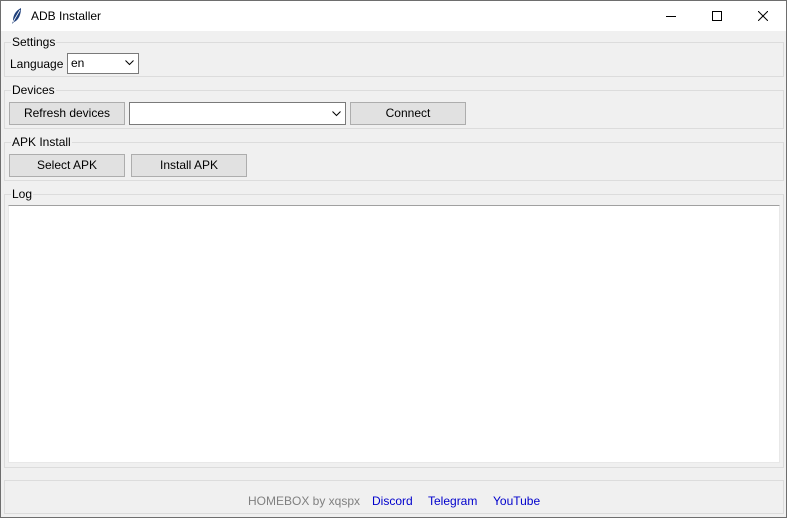 Image resolution: width=787 pixels, height=518 pixels. Describe the element at coordinates (33, 90) in the screenshot. I see `devices-group-label: Devices` at that location.